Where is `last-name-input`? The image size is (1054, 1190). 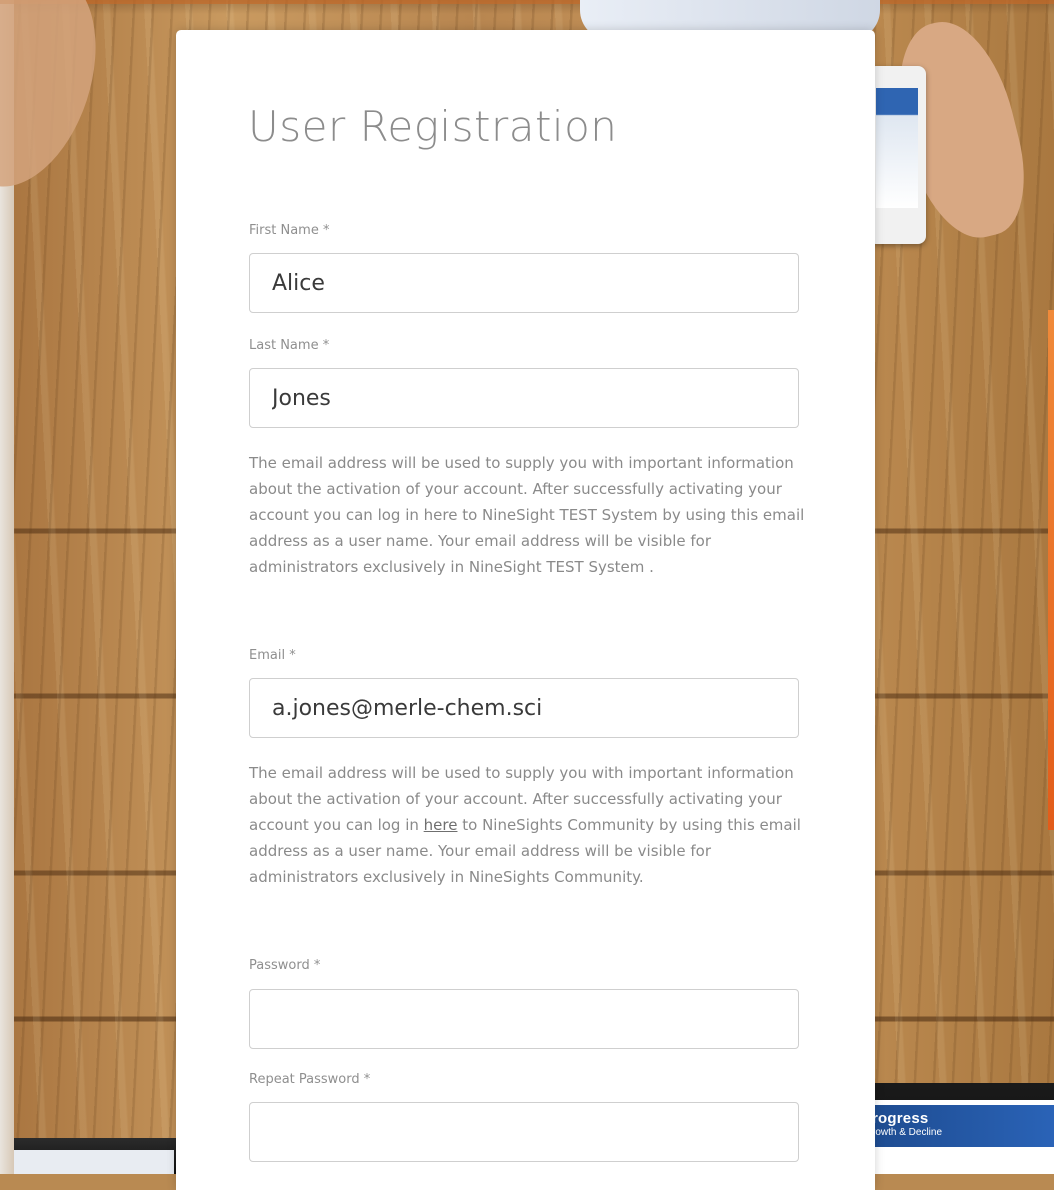 last-name-input is located at coordinates (524, 398).